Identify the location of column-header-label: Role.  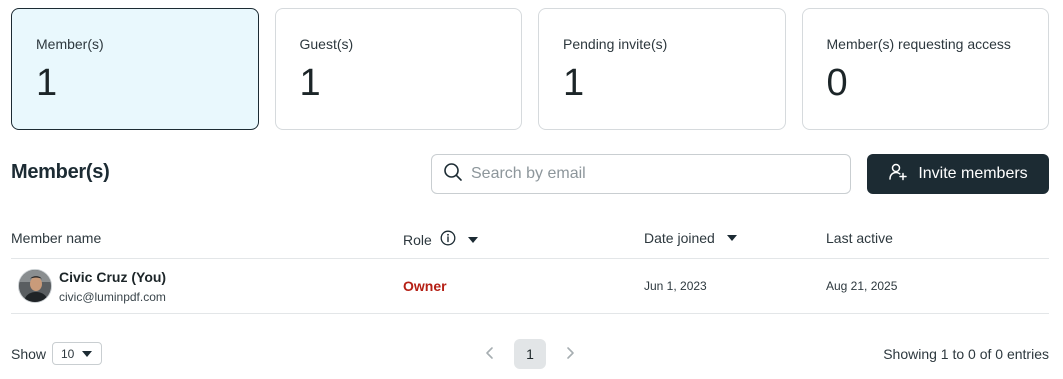
(417, 239).